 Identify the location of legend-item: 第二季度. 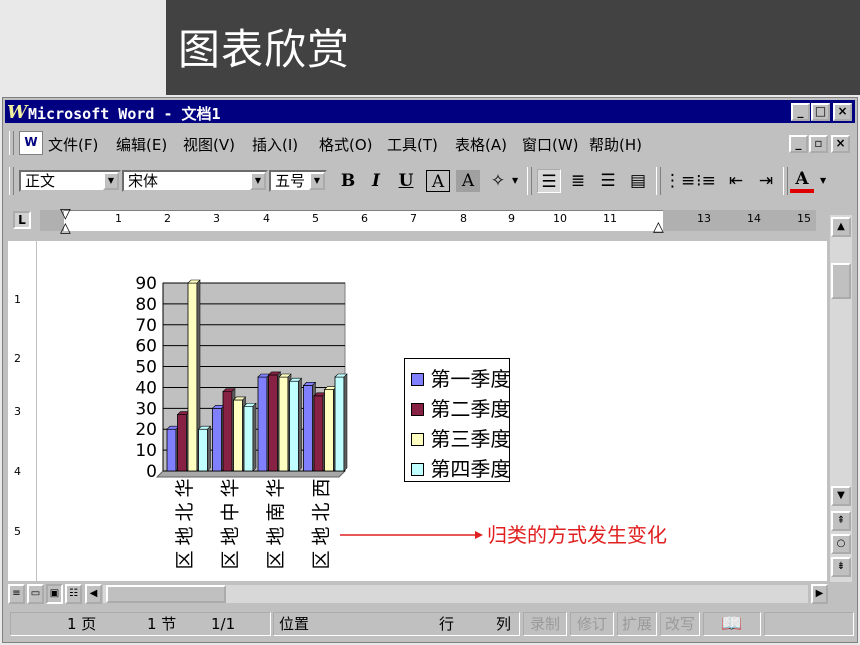
(460, 407).